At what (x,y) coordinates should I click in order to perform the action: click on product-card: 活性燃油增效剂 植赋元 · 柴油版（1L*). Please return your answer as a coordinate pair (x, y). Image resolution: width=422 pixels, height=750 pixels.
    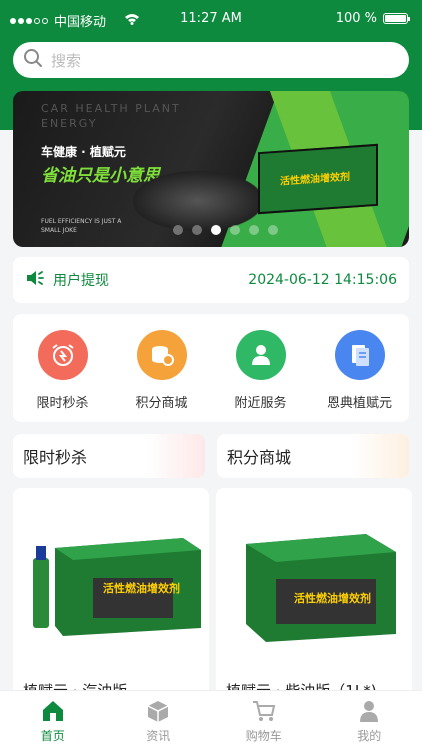
    Looking at the image, I should click on (314, 593).